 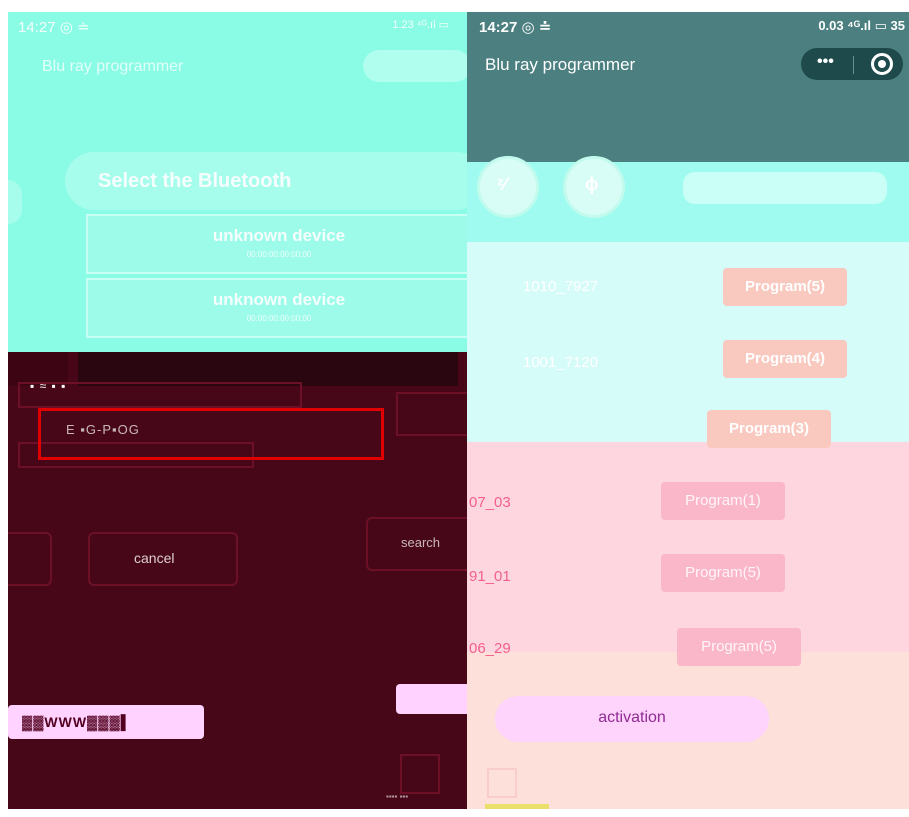 What do you see at coordinates (154, 558) in the screenshot?
I see `cancel-button-label: cancel` at bounding box center [154, 558].